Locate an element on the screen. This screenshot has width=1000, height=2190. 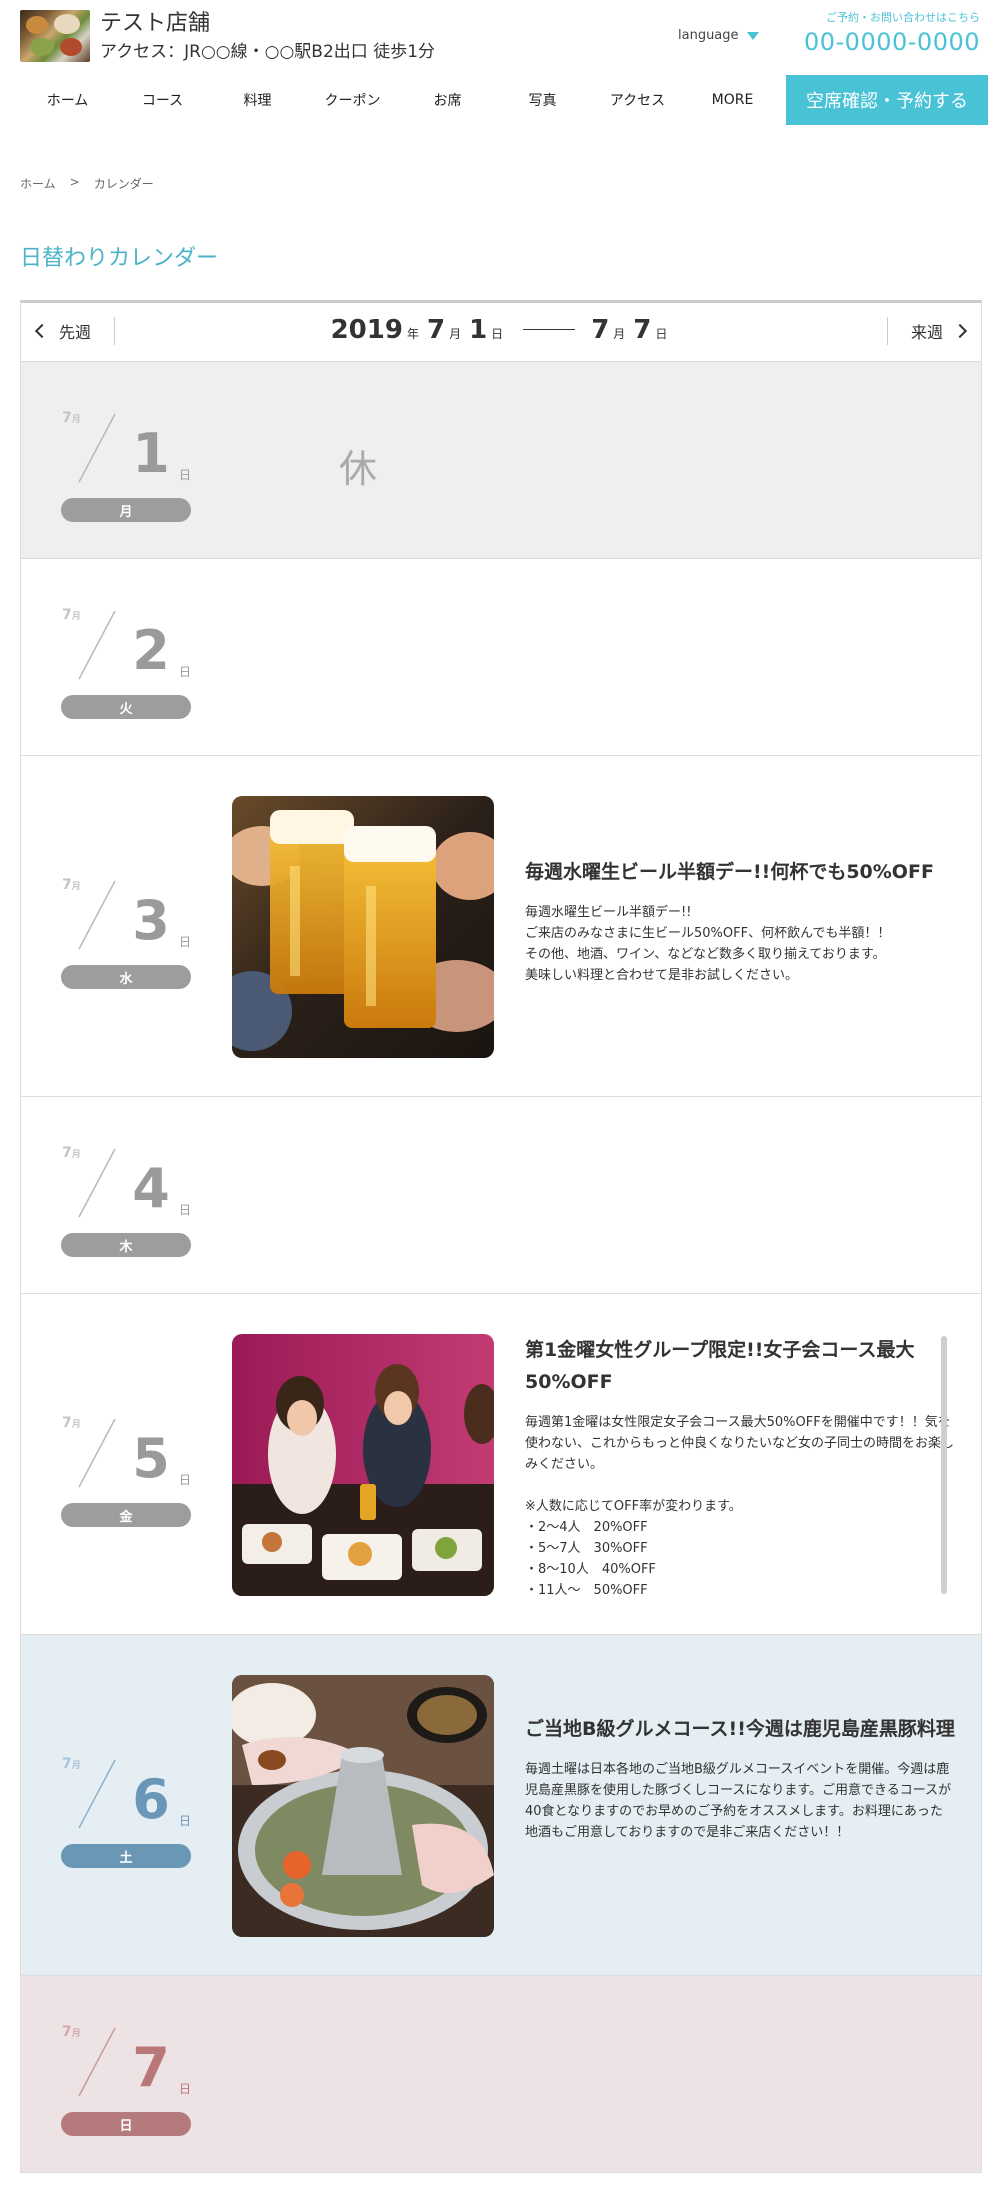
chevron-right-icon is located at coordinates (960, 331).